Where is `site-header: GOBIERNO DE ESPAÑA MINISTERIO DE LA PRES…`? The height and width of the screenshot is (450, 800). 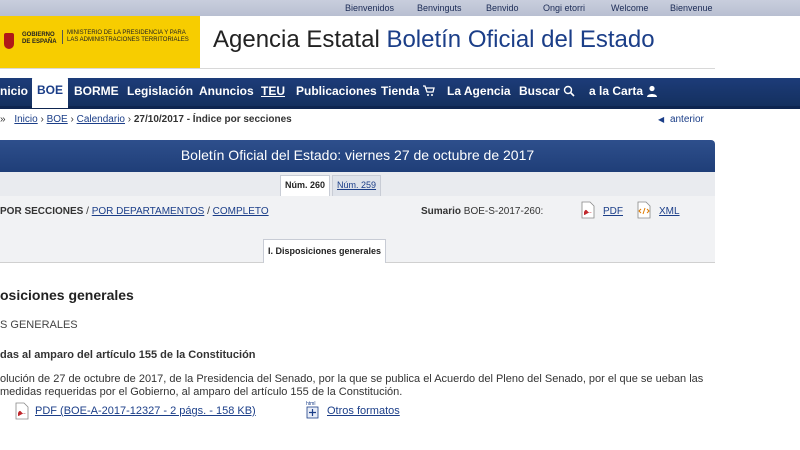
site-header: GOBIERNO DE ESPAÑA MINISTERIO DE LA PRES… is located at coordinates (357, 42).